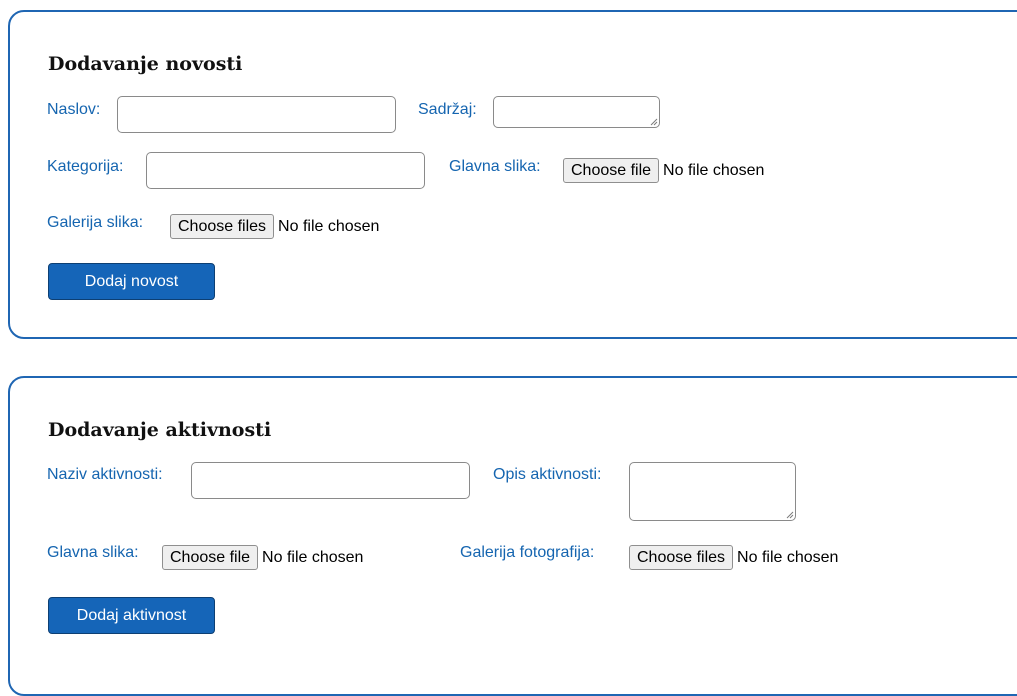 The image size is (1017, 696). What do you see at coordinates (222, 226) in the screenshot?
I see `galerija-slika-choose-button: Choose files` at bounding box center [222, 226].